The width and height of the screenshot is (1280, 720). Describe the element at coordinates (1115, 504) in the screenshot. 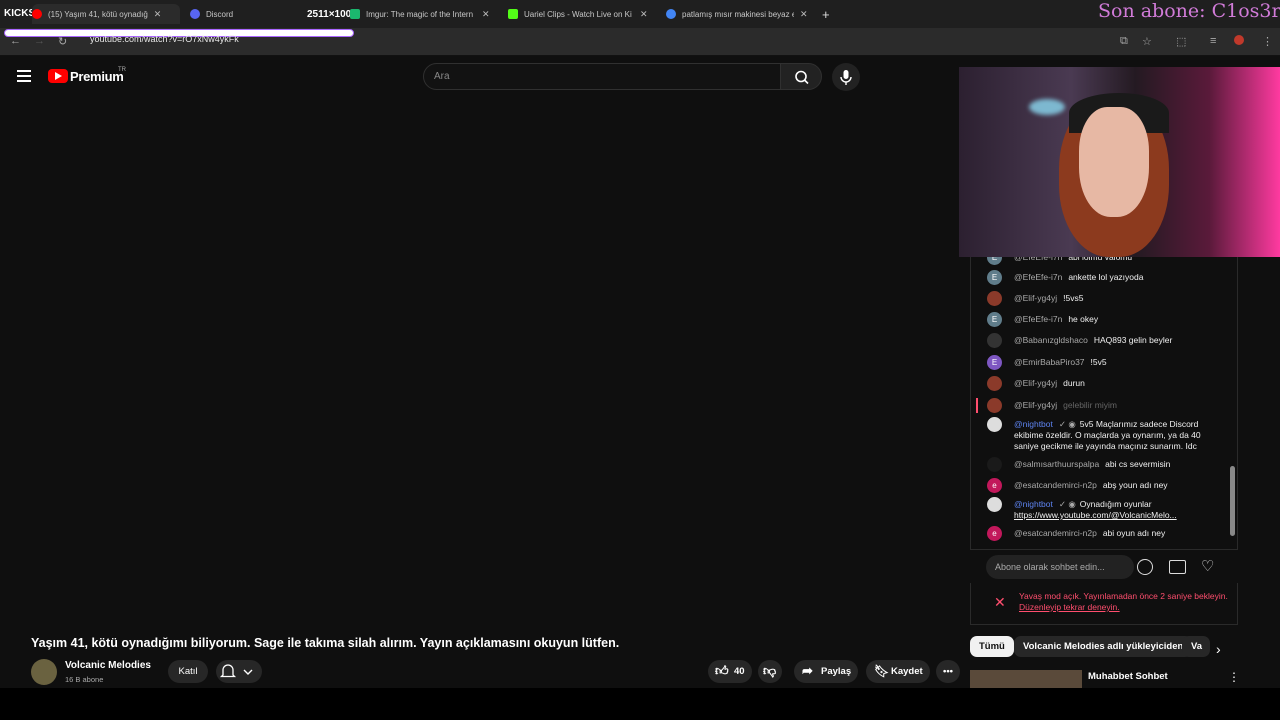

I see `chat-text: Oynadığım oyunlar` at that location.